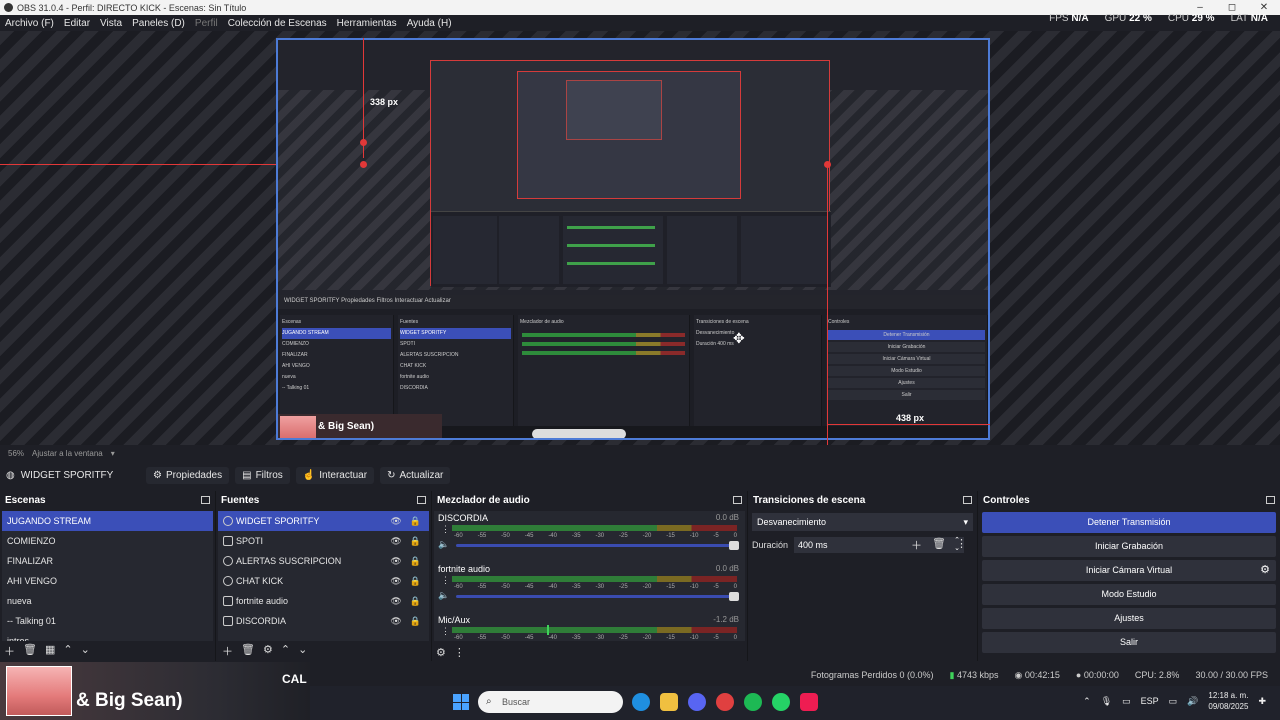  I want to click on menu-vista: Vista, so click(111, 23).